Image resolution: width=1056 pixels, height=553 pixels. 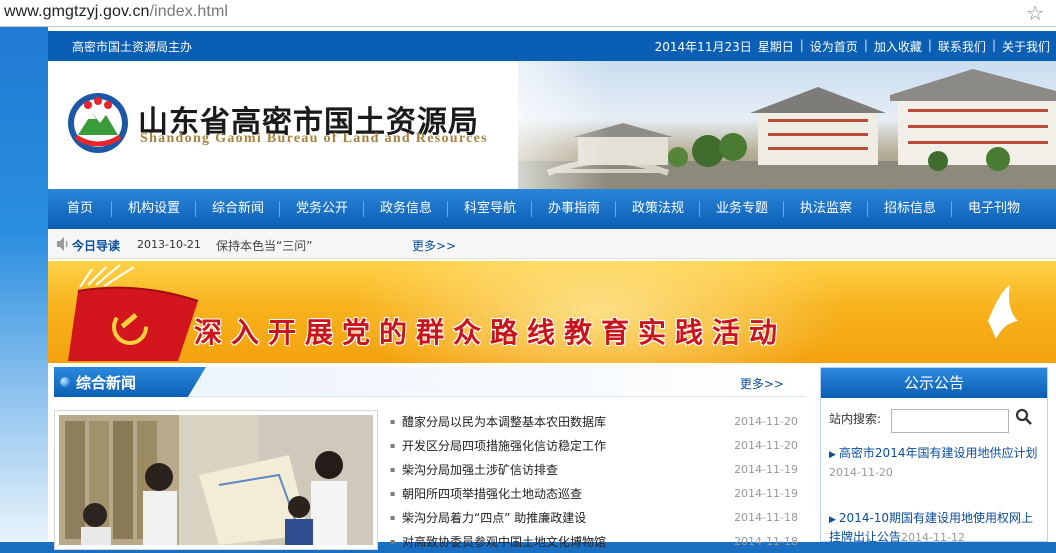 I want to click on list-item: ▪ 柴沟分局着力“四点” 助推廉政建设 2014-11-18, so click(x=593, y=517).